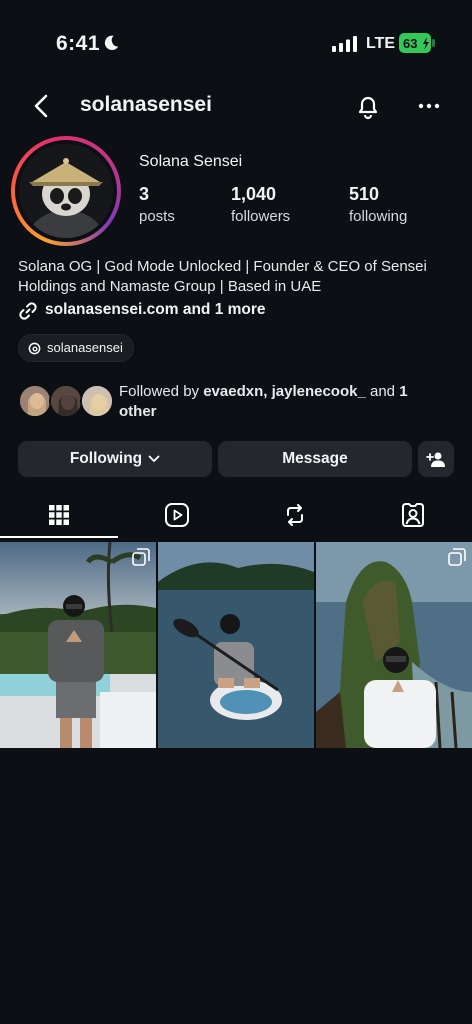 The height and width of the screenshot is (1024, 472). I want to click on tab-reels, so click(177, 517).